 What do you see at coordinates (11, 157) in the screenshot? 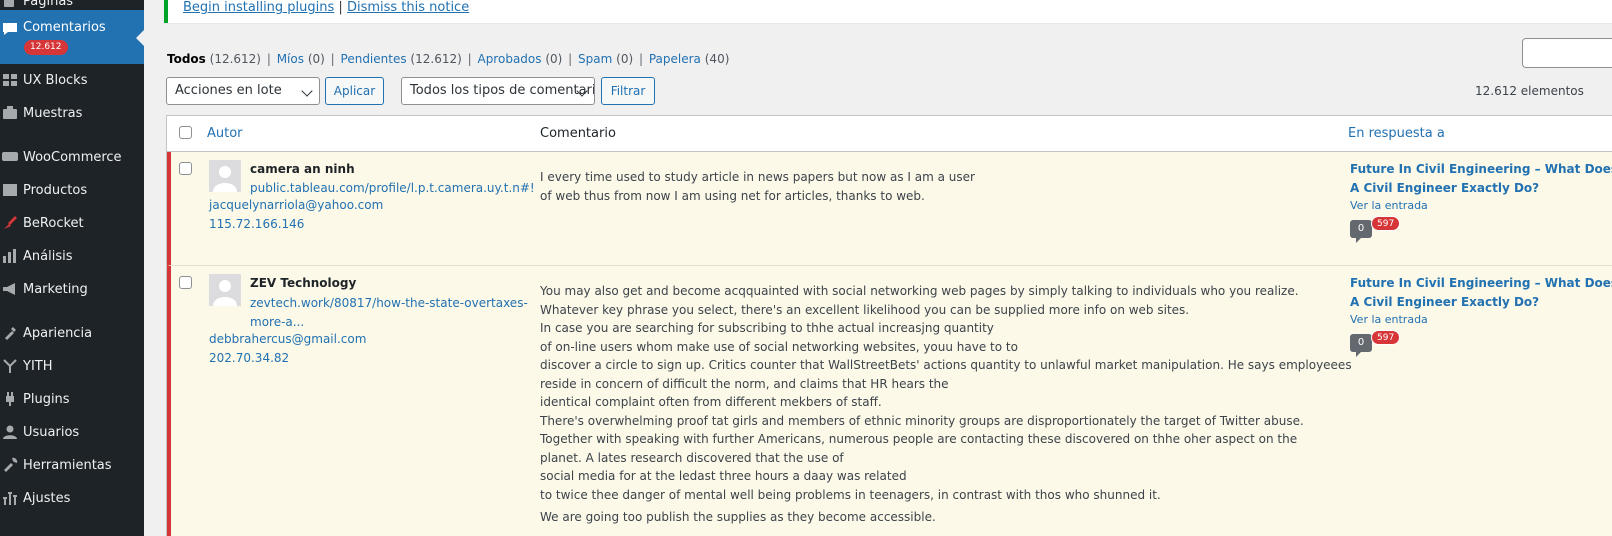
I see `woocommerce-icon` at bounding box center [11, 157].